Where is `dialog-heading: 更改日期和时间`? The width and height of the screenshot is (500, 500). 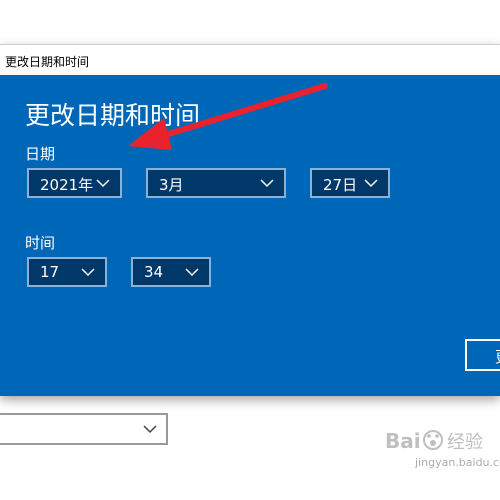 dialog-heading: 更改日期和时间 is located at coordinates (113, 115).